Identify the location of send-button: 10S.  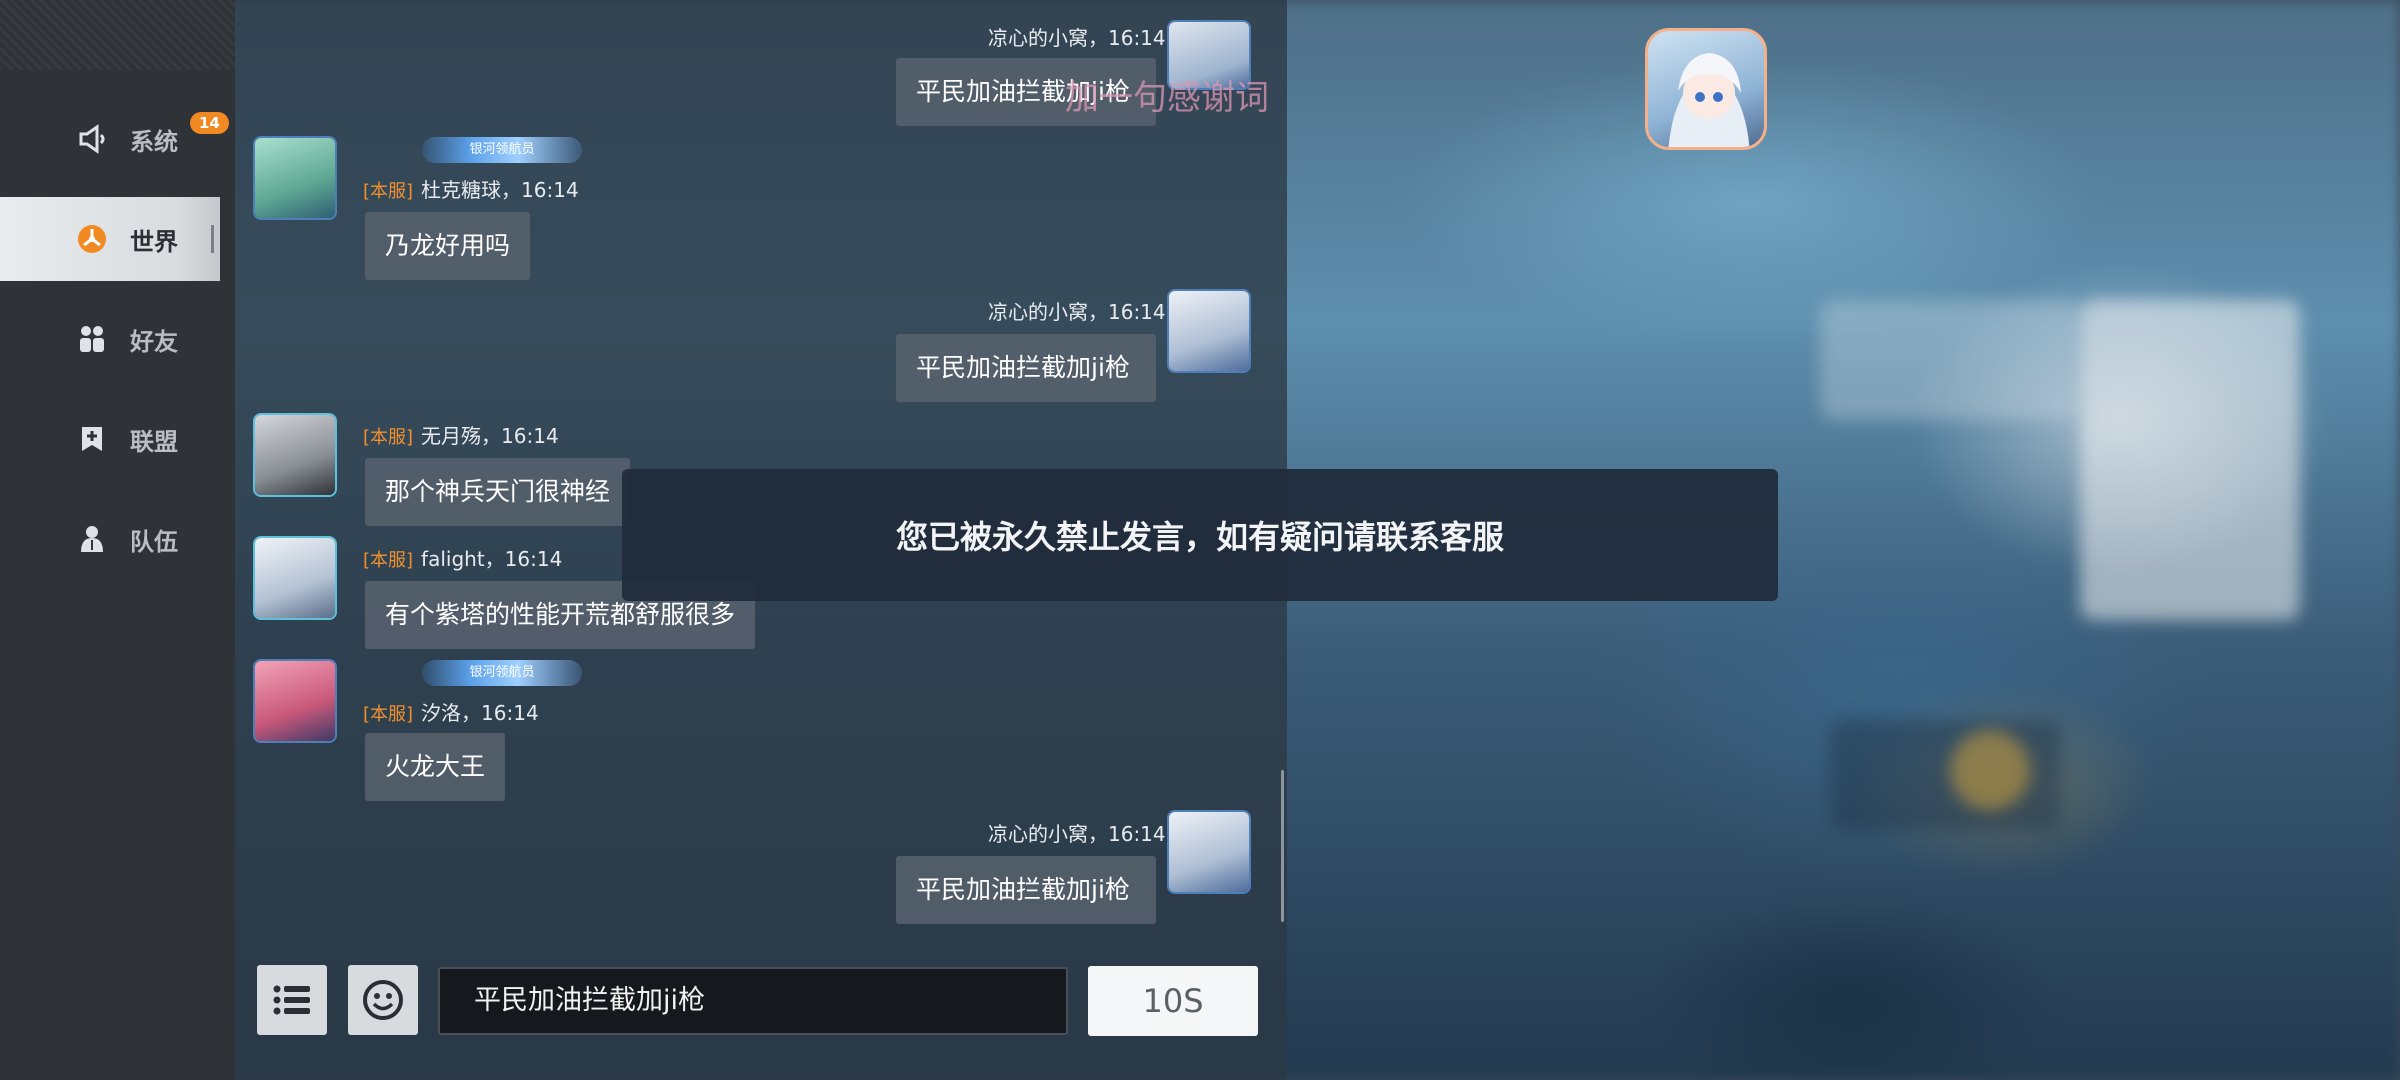
(1173, 1001).